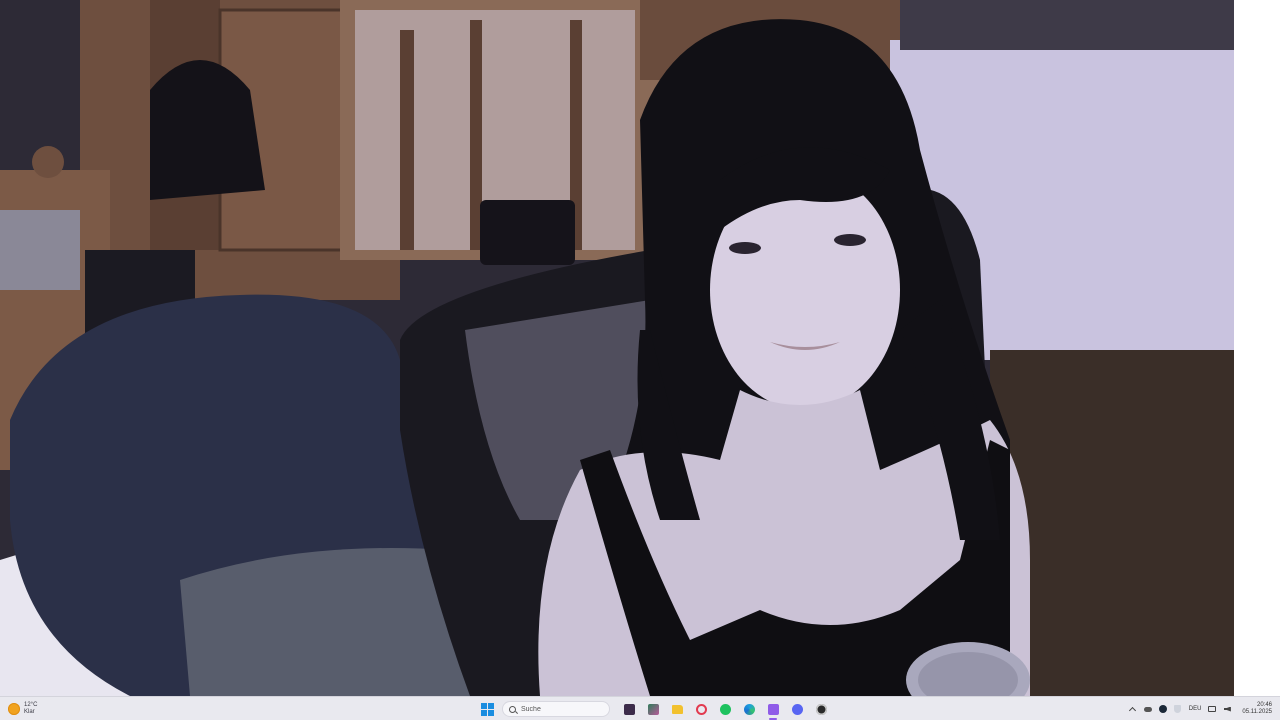 This screenshot has width=1280, height=720. I want to click on speaker-icon, so click(1227, 709).